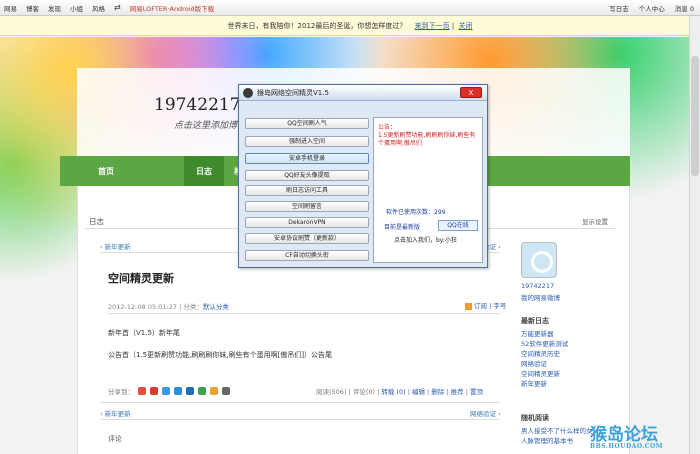 This screenshot has width=700, height=454. What do you see at coordinates (203, 105) in the screenshot?
I see `blog-title: 197422170` at bounding box center [203, 105].